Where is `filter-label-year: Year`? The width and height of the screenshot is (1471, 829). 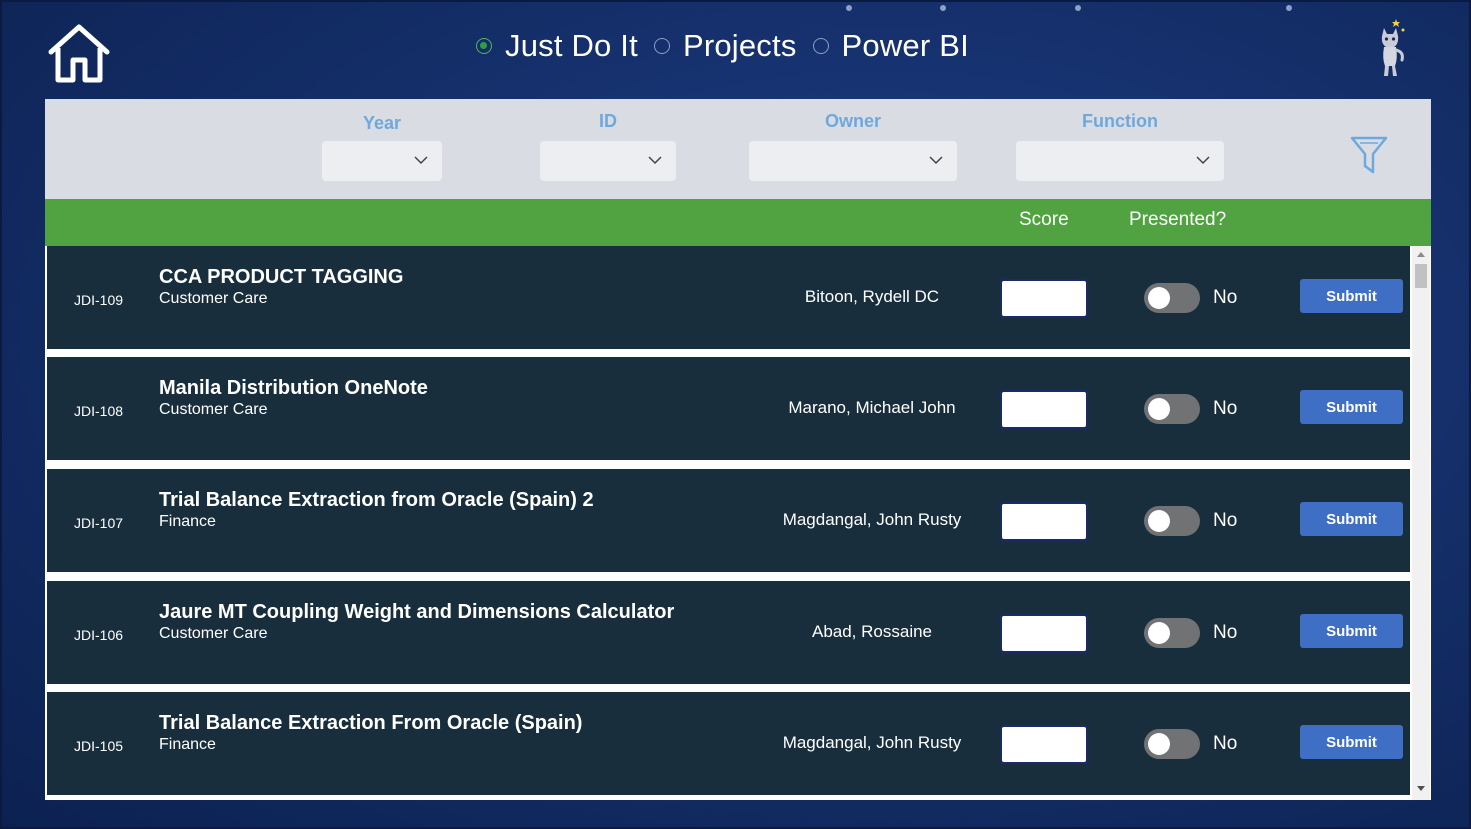 filter-label-year: Year is located at coordinates (382, 123).